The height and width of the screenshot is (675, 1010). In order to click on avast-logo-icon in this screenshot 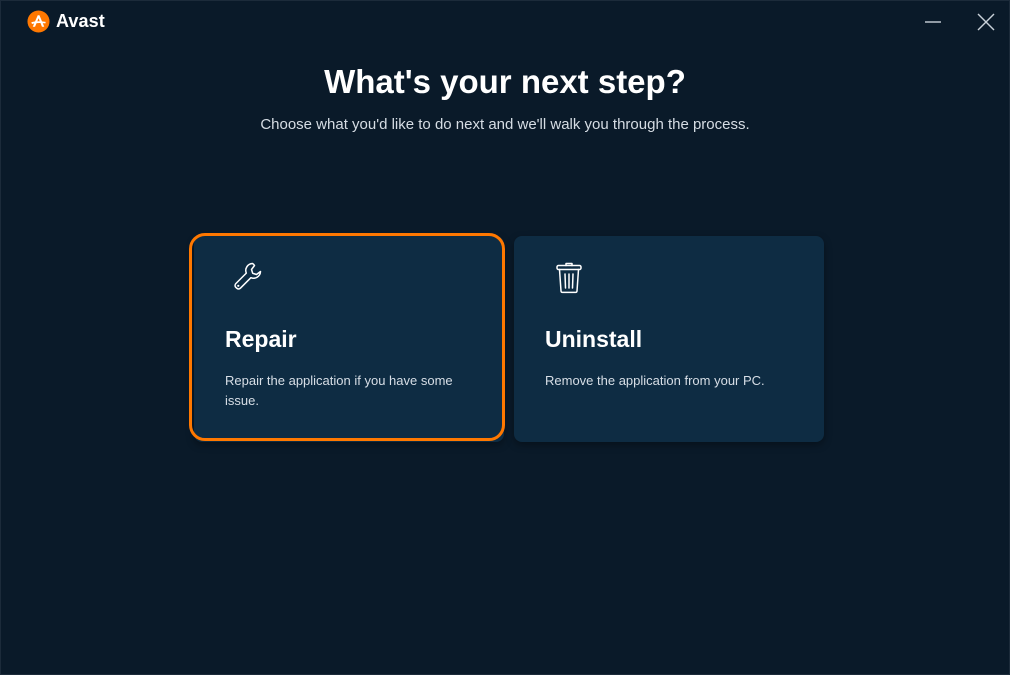, I will do `click(38, 21)`.